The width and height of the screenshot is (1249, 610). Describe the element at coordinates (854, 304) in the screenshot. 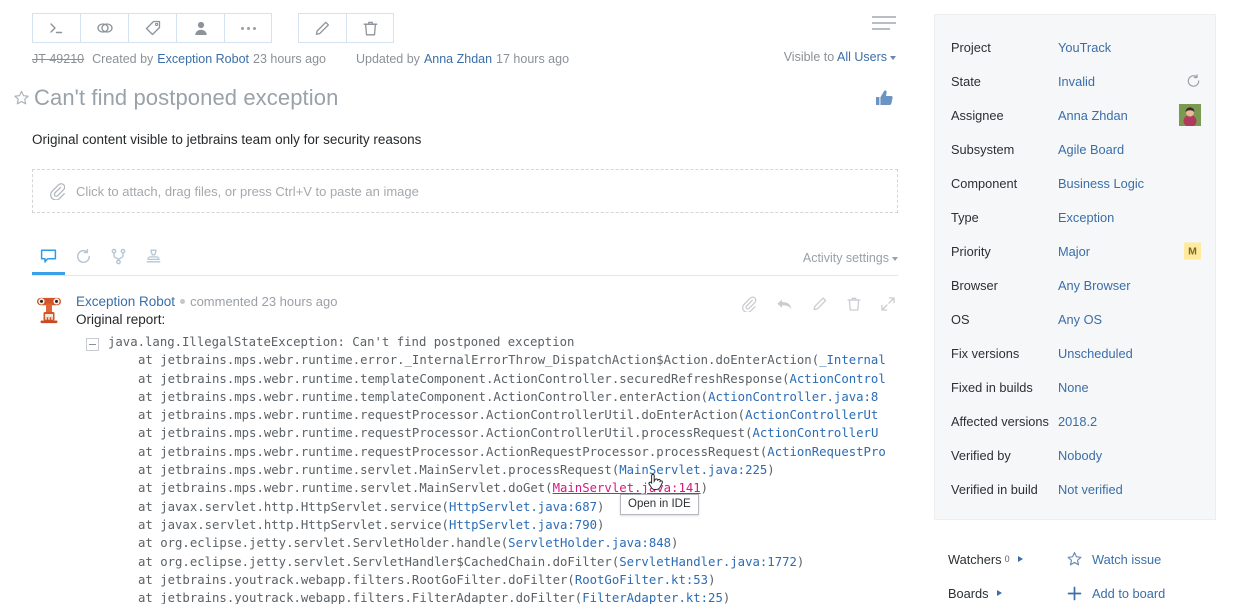

I see `delete-trash-icon` at that location.